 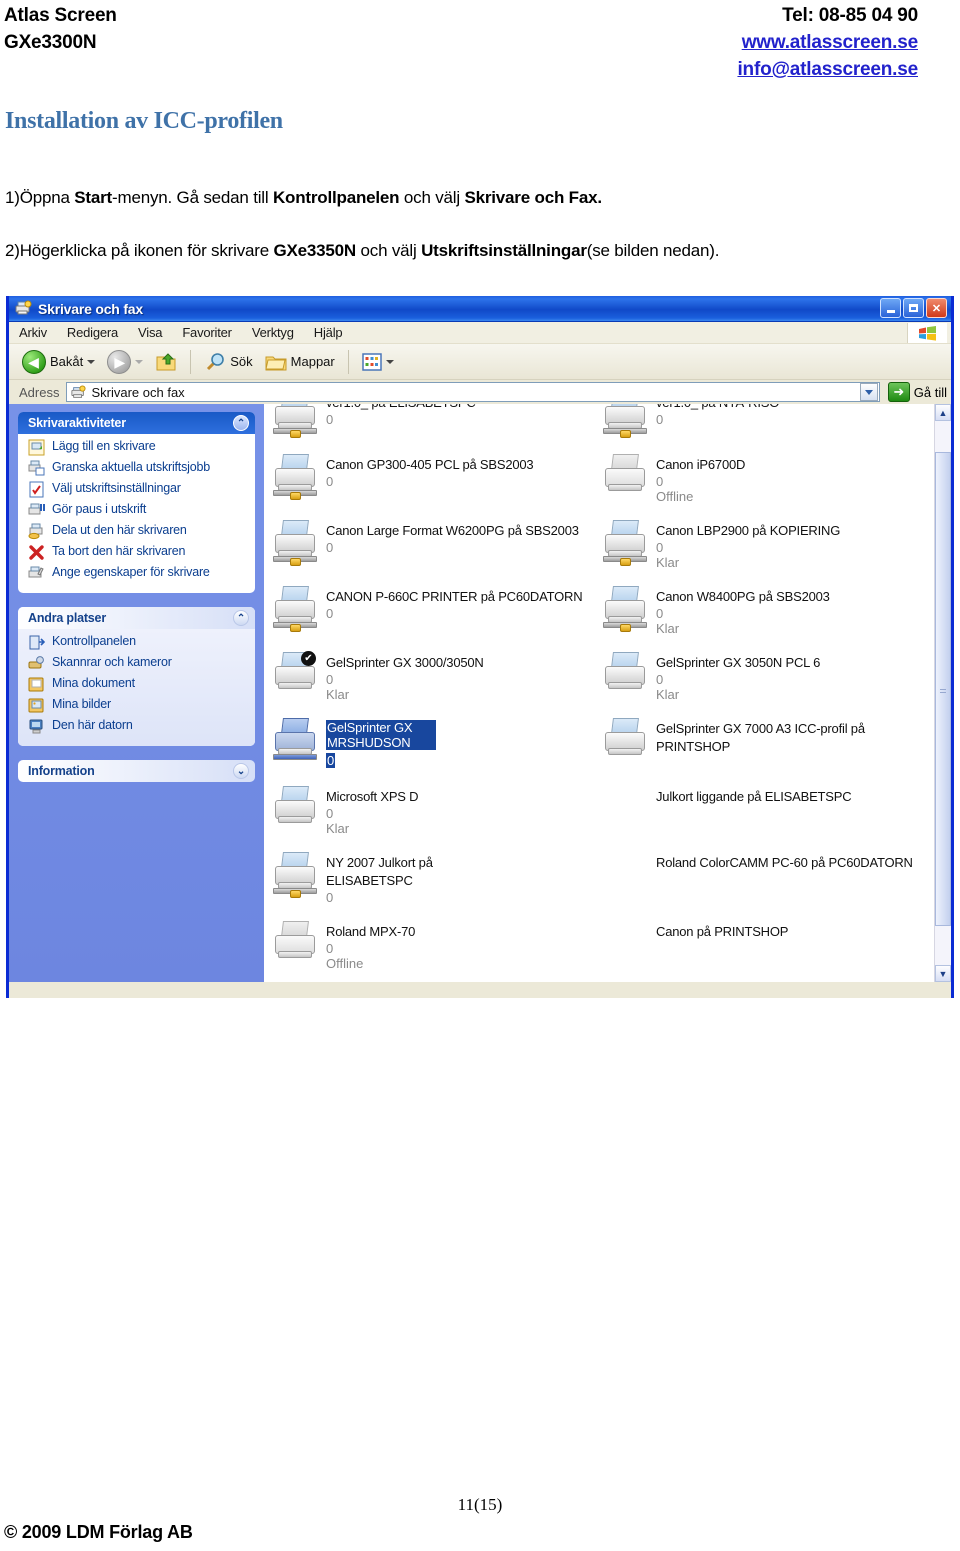 I want to click on address-input: Skrivare och fax, so click(x=473, y=392).